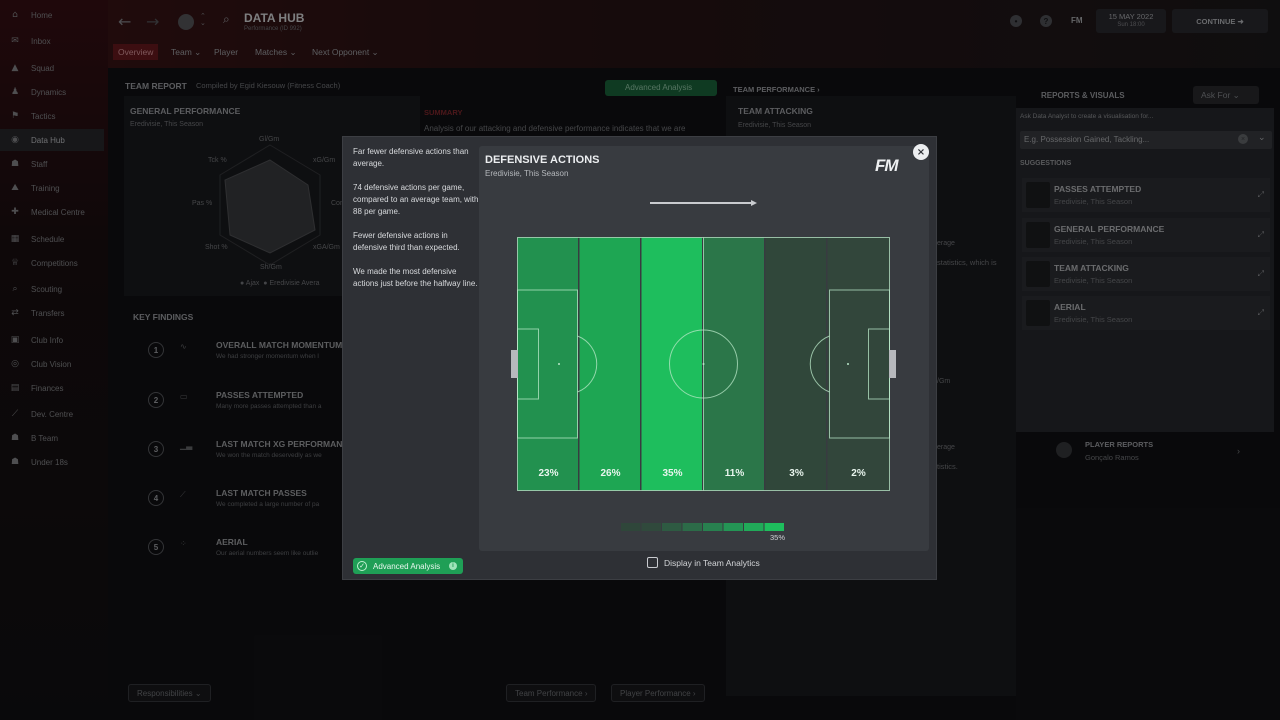 This screenshot has width=1280, height=720. Describe the element at coordinates (754, 203) in the screenshot. I see `arrow-head-icon` at that location.